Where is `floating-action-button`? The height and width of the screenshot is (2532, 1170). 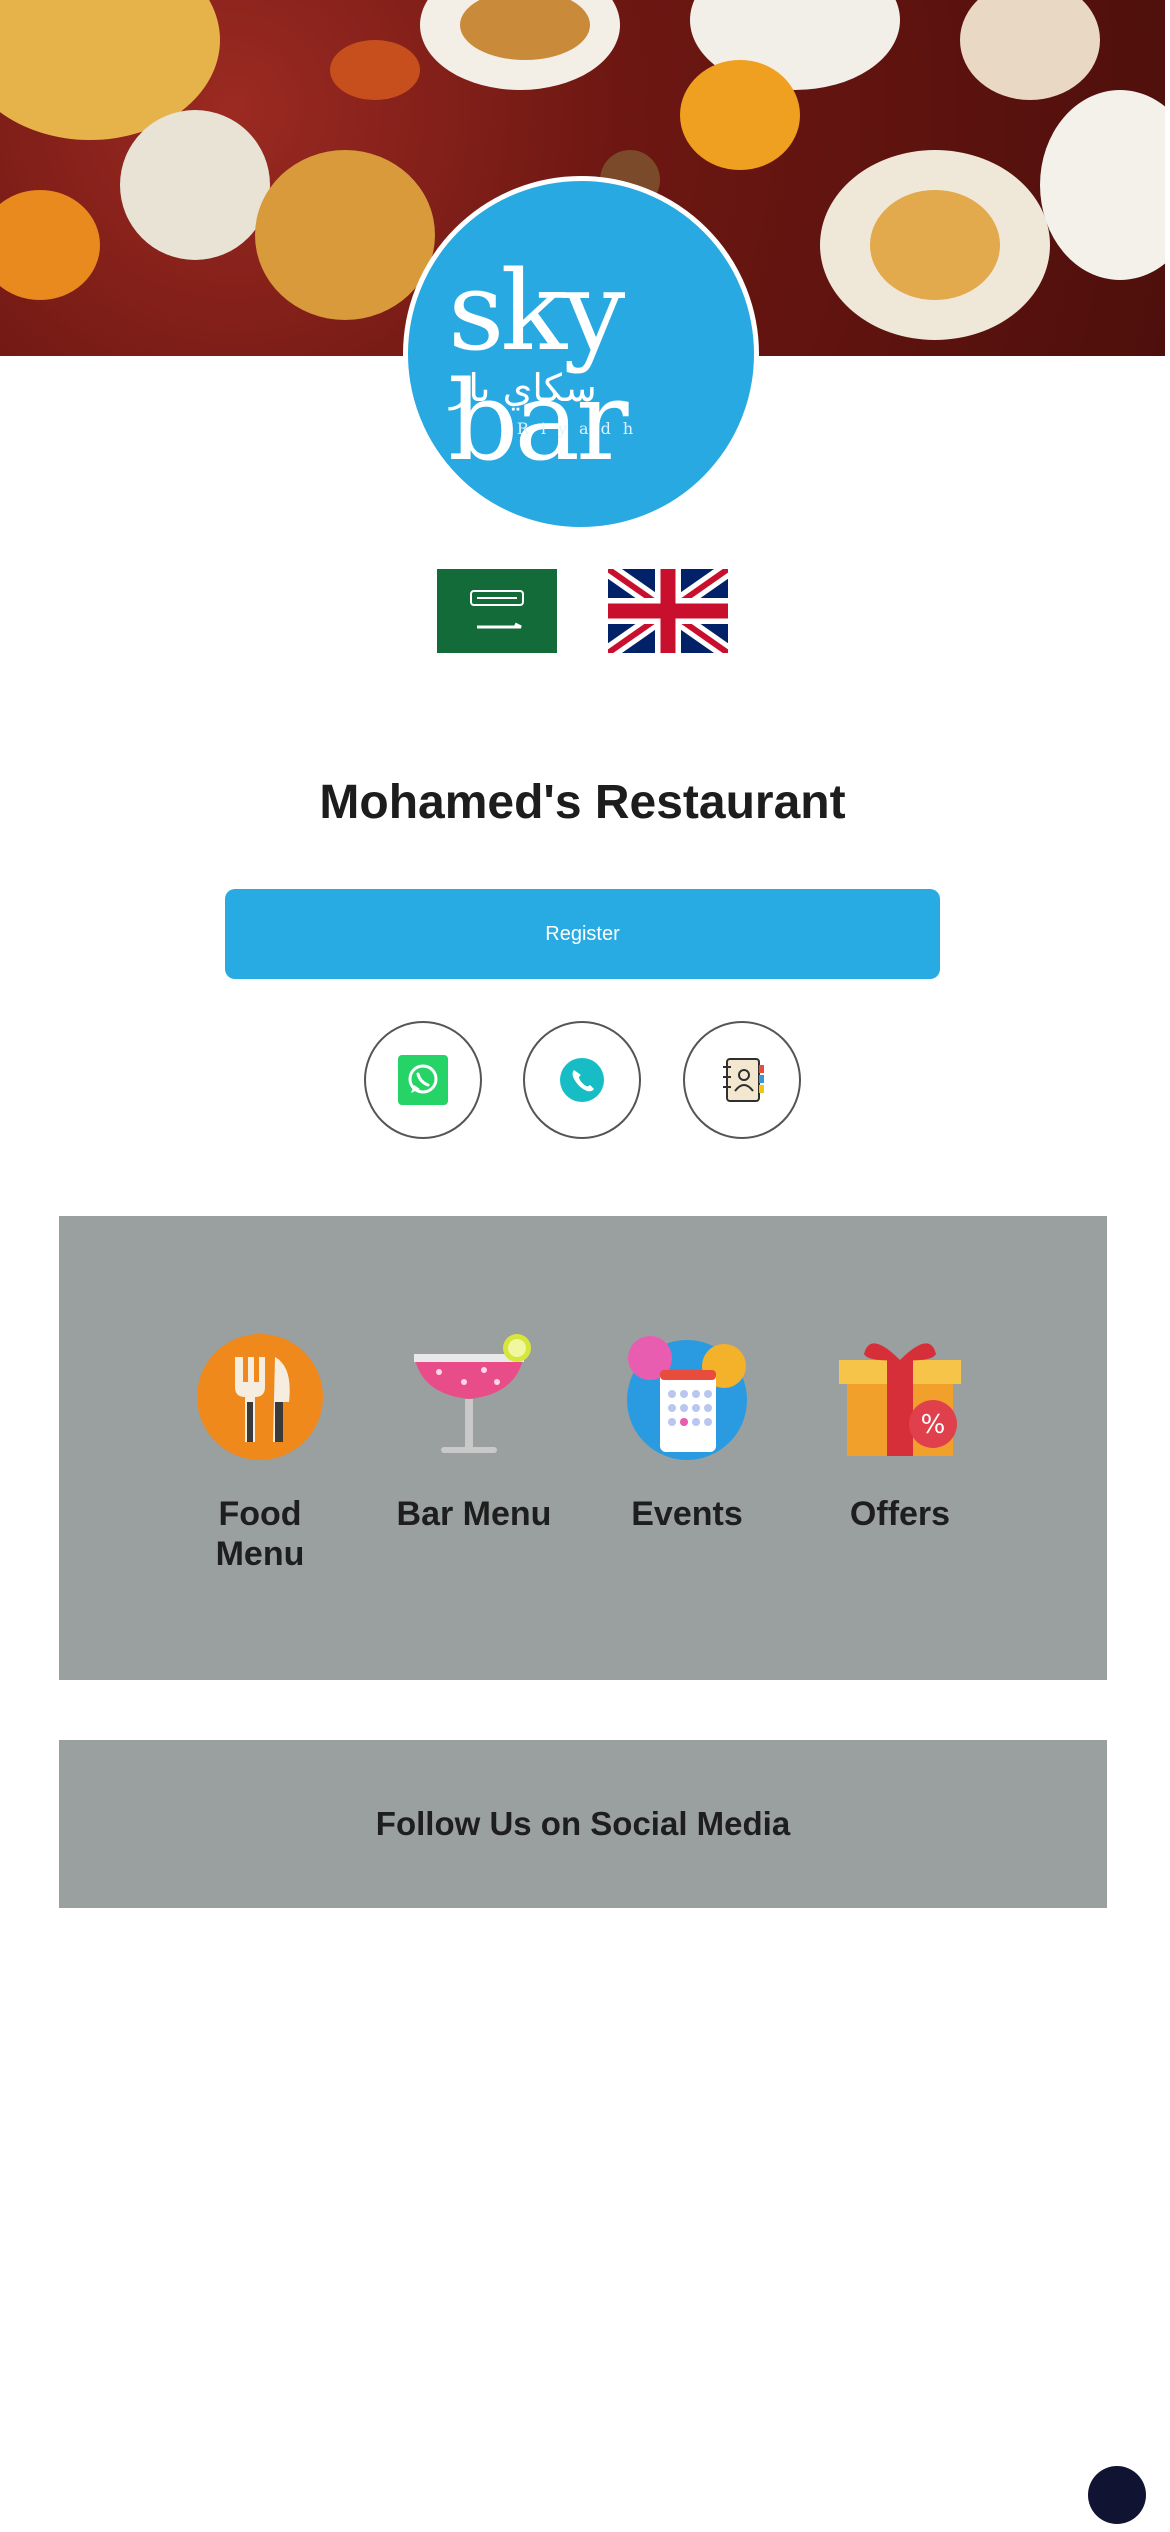 floating-action-button is located at coordinates (1117, 2495).